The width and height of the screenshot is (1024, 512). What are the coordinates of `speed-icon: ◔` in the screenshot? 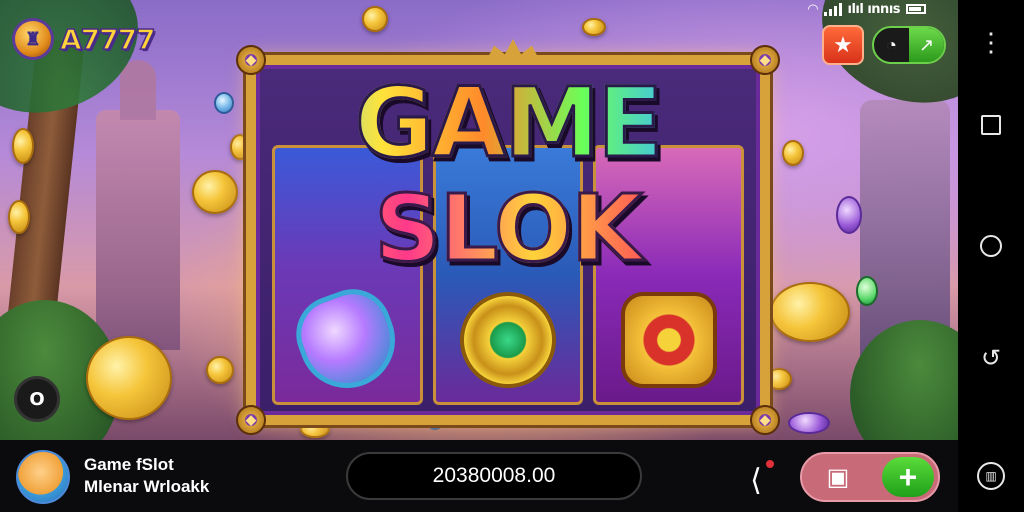 It's located at (891, 44).